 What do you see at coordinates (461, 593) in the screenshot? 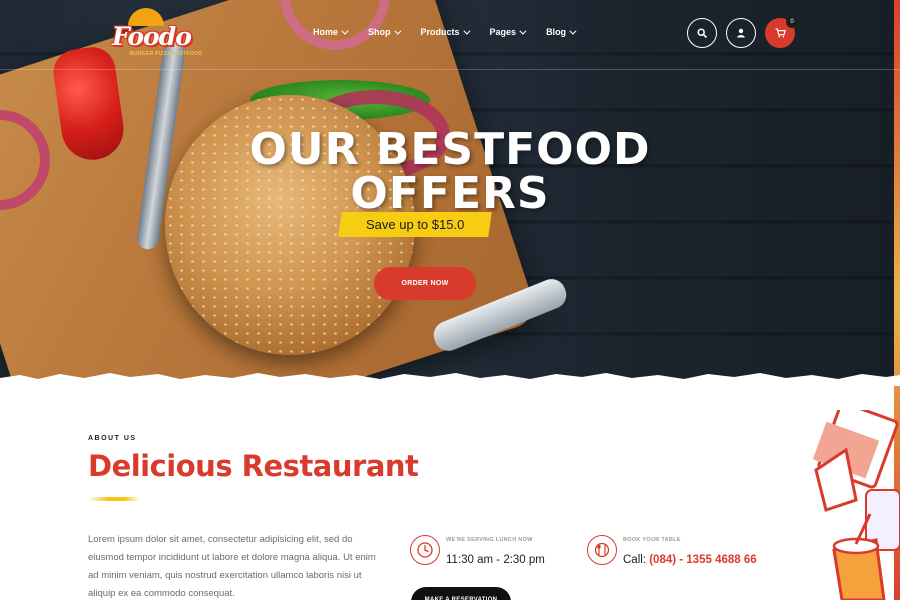
I see `make-reservation-button: MAKE A RESERVATION` at bounding box center [461, 593].